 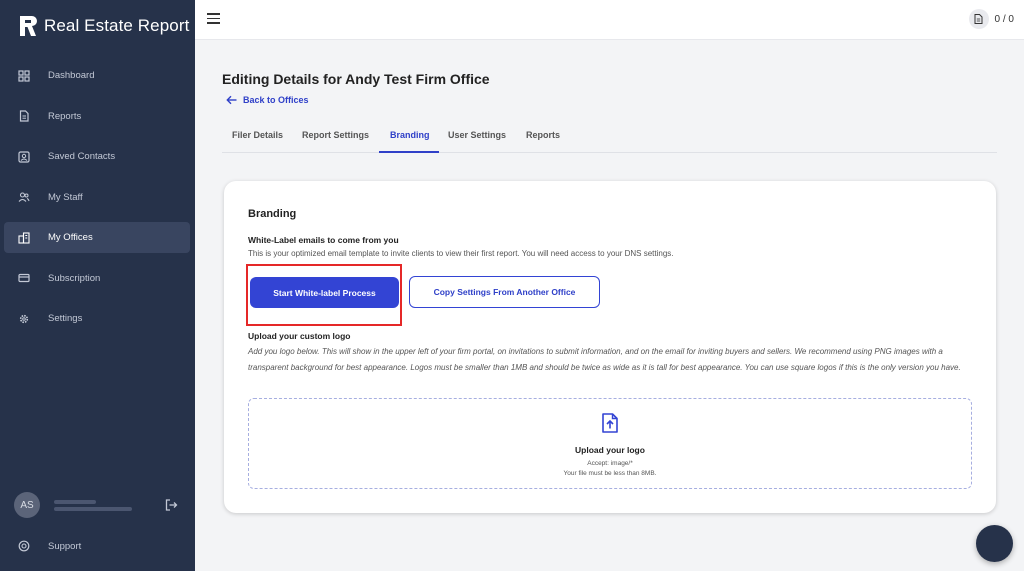 What do you see at coordinates (609, 20) in the screenshot?
I see `topbar: 0 / 0` at bounding box center [609, 20].